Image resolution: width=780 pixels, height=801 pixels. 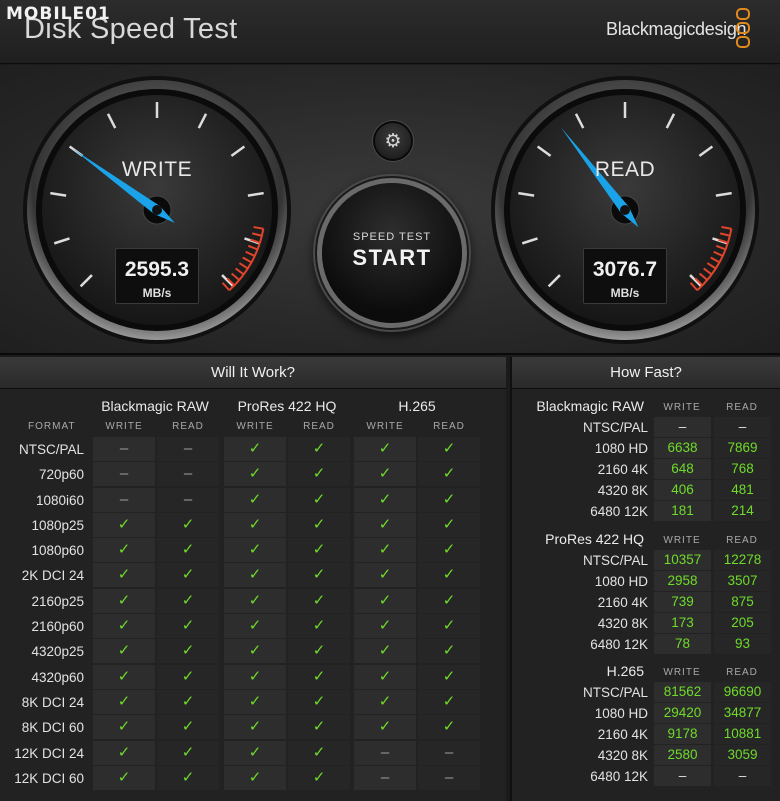 What do you see at coordinates (742, 672) in the screenshot?
I see `how-fast-read-header: READ` at bounding box center [742, 672].